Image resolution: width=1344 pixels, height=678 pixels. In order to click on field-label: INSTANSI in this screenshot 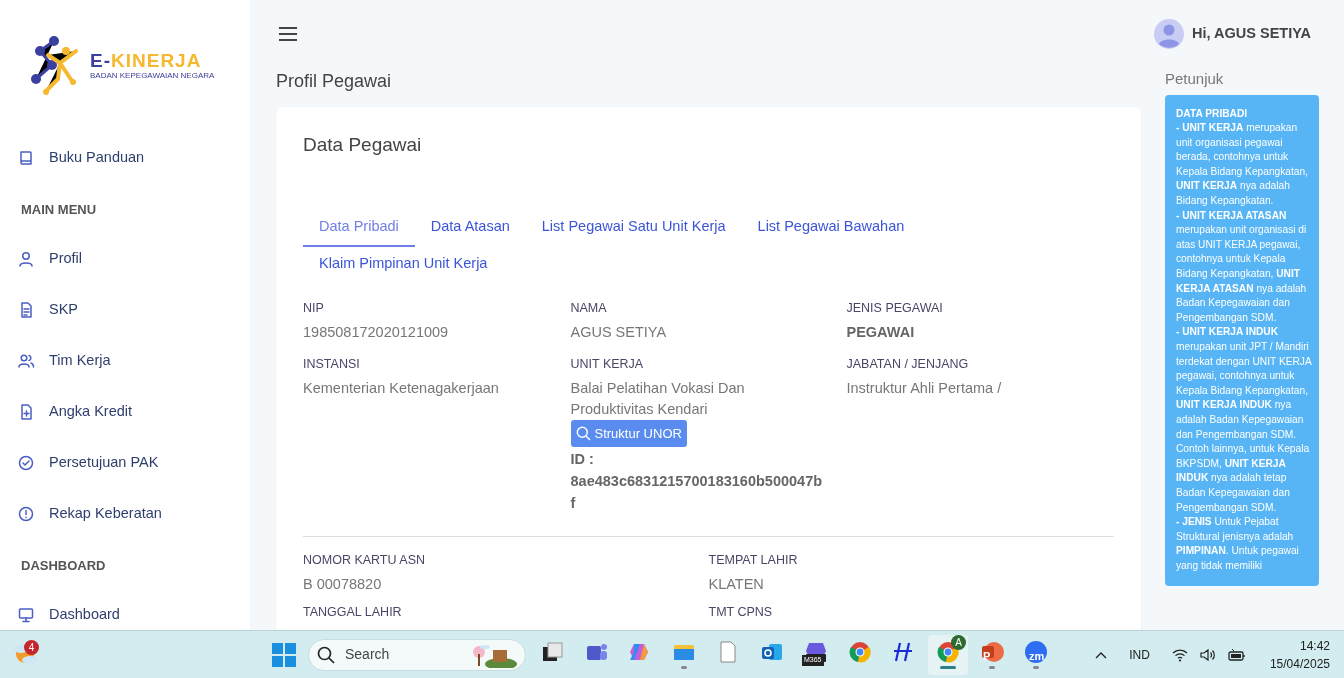, I will do `click(332, 364)`.